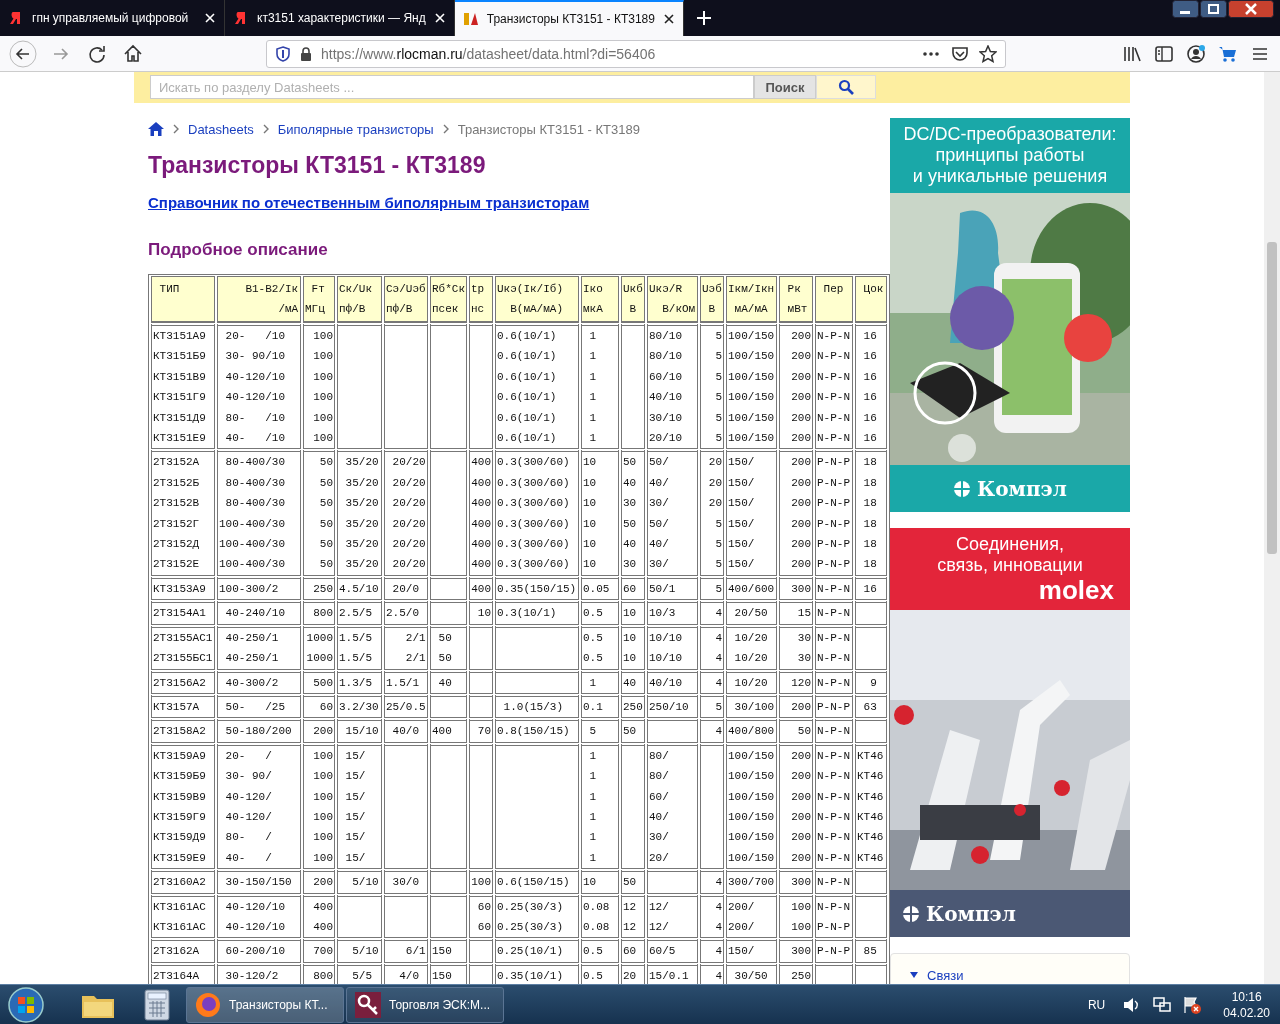 This screenshot has width=1280, height=1024. What do you see at coordinates (945, 975) in the screenshot?
I see `side-link: Связи` at bounding box center [945, 975].